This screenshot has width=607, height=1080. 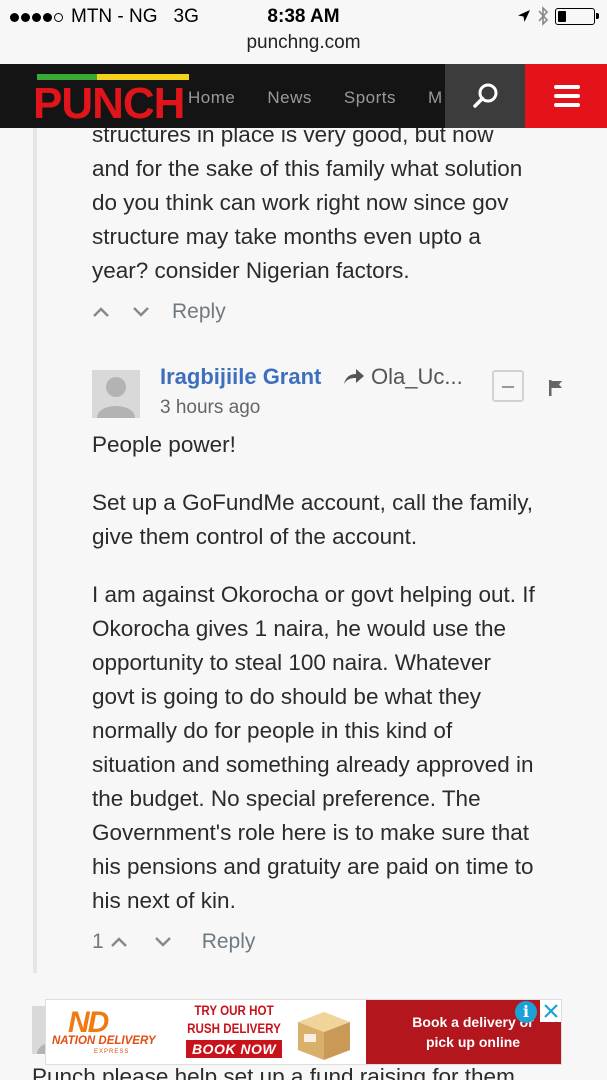 What do you see at coordinates (211, 98) in the screenshot?
I see `nav-item-home: Home` at bounding box center [211, 98].